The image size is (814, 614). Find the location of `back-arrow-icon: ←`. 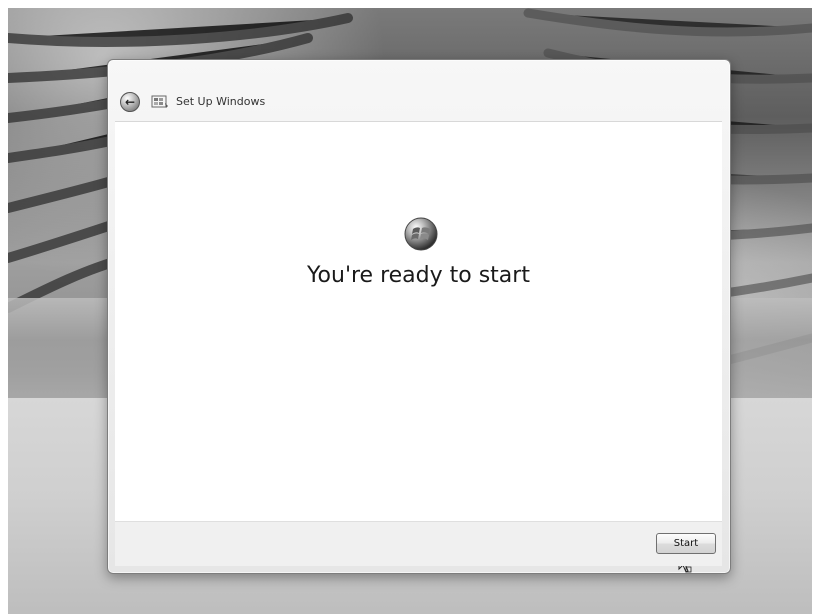

back-arrow-icon: ← is located at coordinates (130, 102).